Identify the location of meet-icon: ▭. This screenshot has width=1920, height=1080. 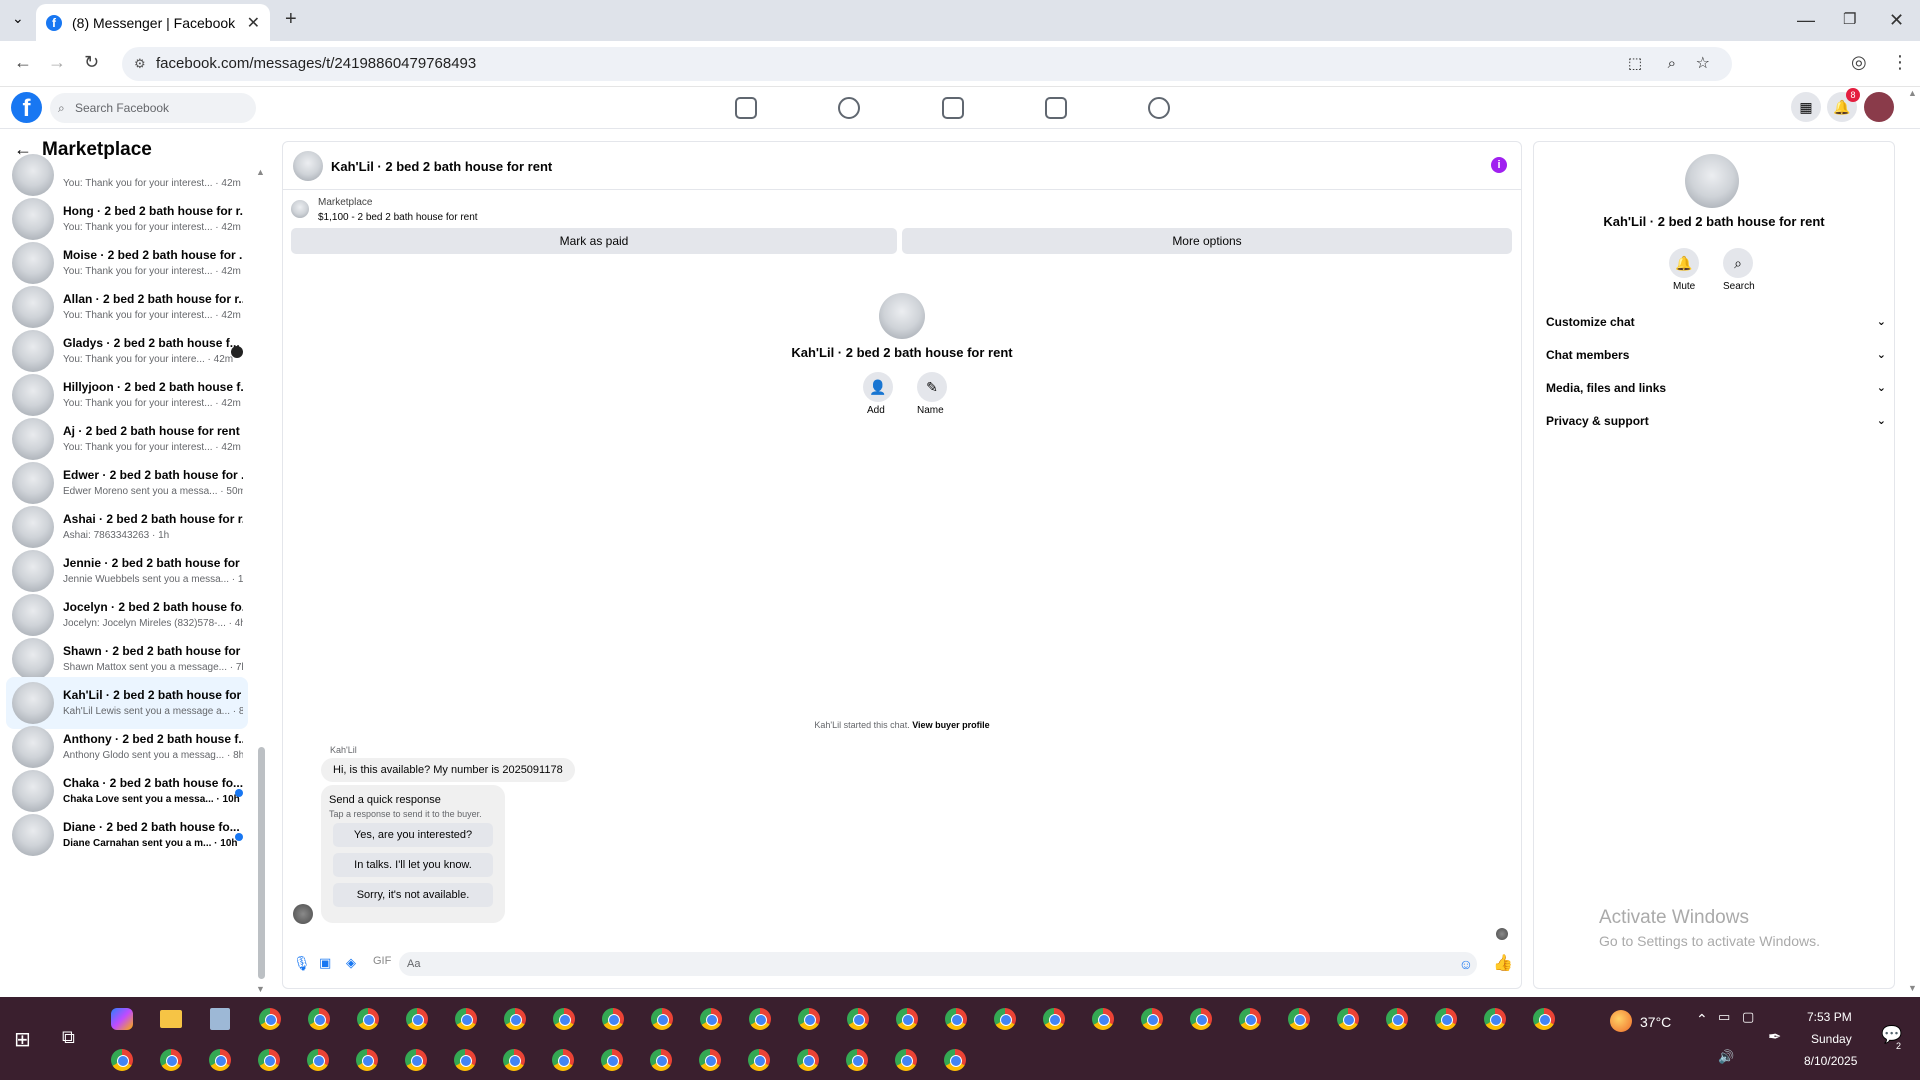
(1724, 1017).